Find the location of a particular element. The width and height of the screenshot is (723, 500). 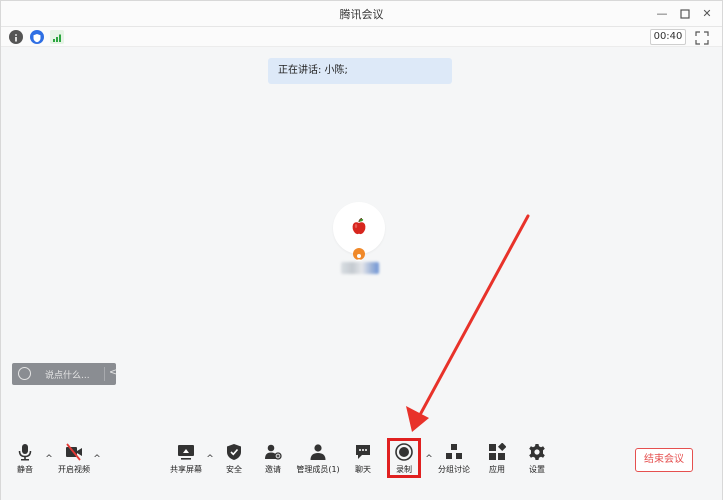

start-video-button: 开启视频 is located at coordinates (74, 459).